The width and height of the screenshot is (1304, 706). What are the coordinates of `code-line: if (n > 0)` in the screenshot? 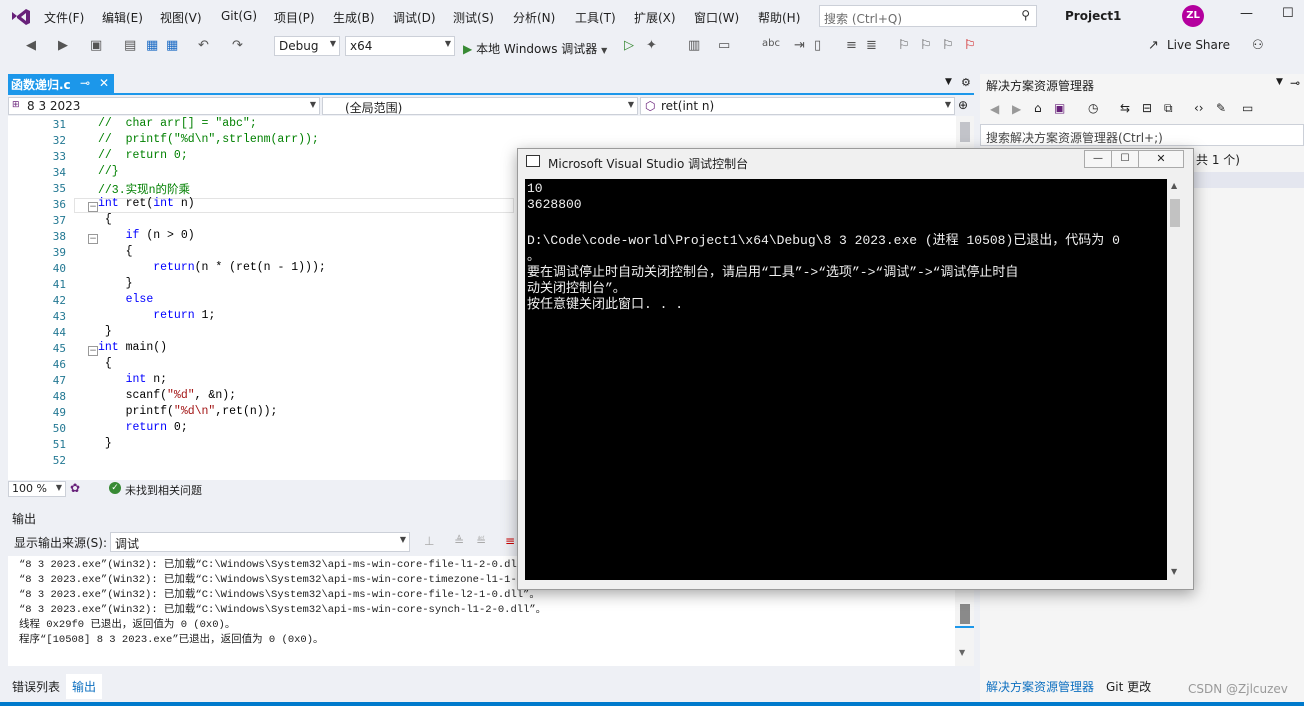 It's located at (160, 235).